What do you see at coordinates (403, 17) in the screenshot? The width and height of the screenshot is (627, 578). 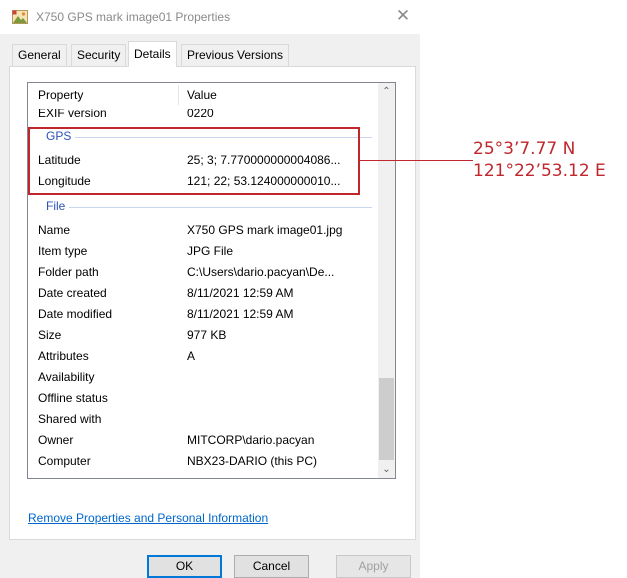 I see `close-icon: ✕` at bounding box center [403, 17].